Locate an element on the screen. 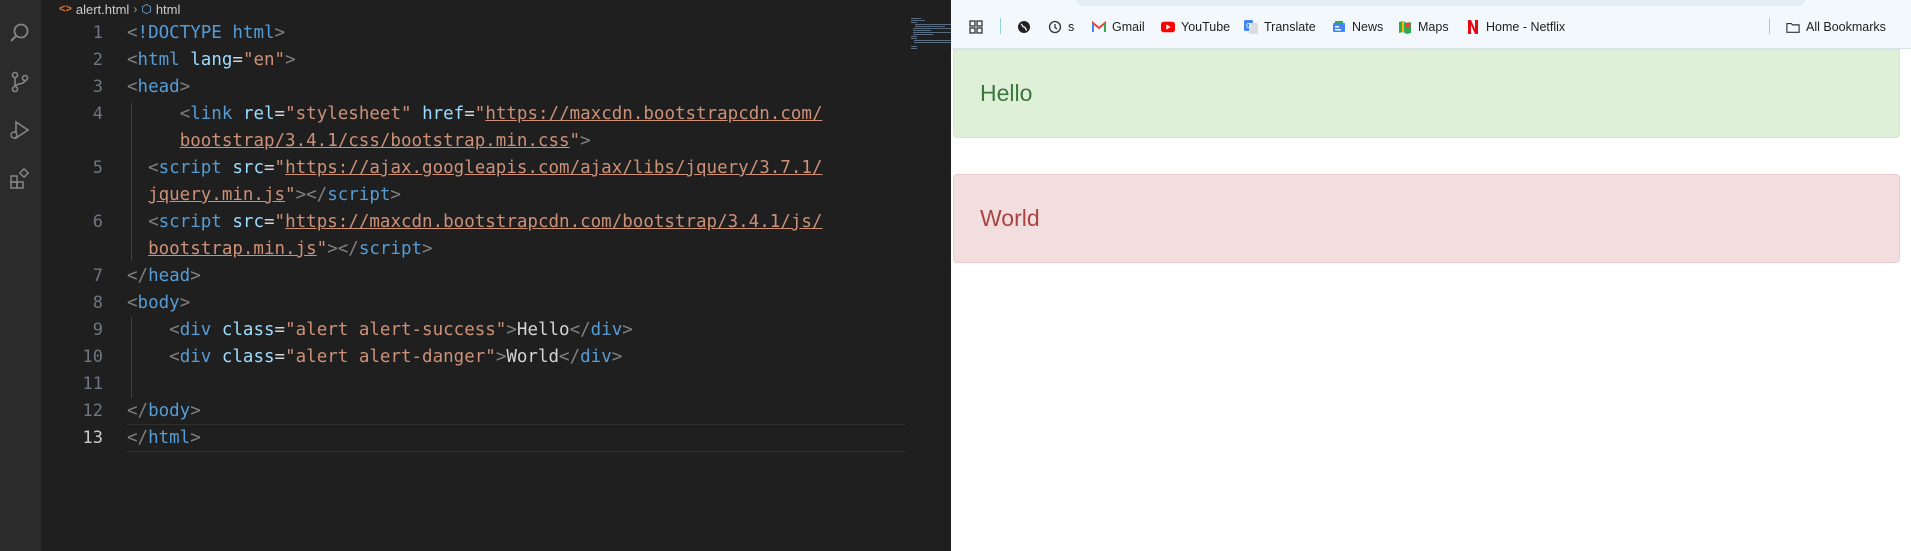 This screenshot has height=551, width=1911. code-token: head is located at coordinates (169, 276).